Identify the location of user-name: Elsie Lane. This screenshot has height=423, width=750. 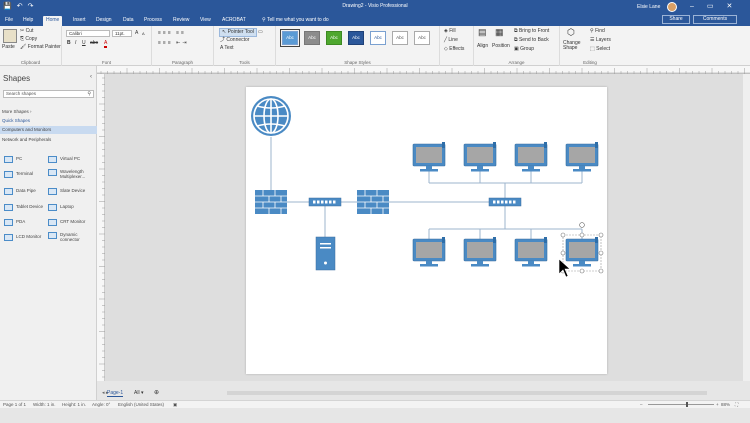
(648, 7).